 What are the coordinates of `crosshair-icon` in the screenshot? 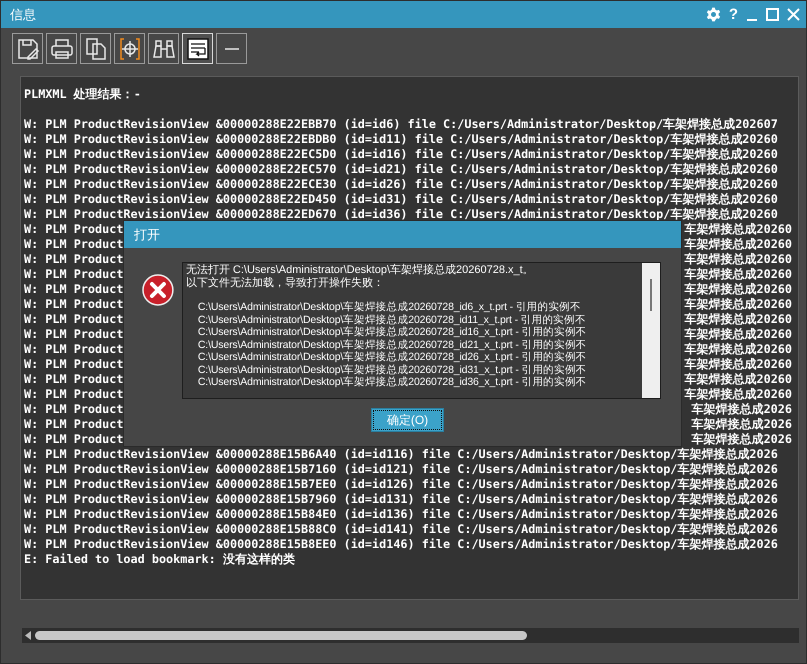 It's located at (130, 48).